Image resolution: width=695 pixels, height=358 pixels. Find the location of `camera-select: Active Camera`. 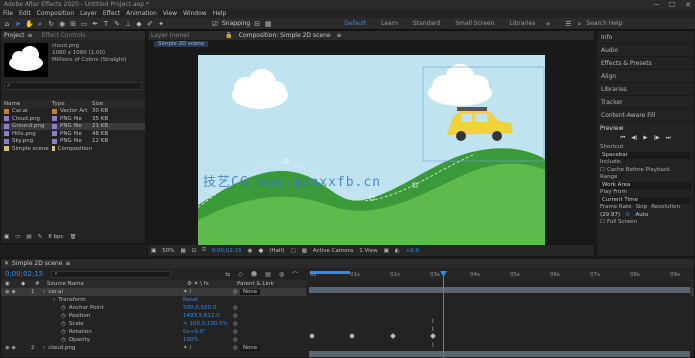

camera-select: Active Camera is located at coordinates (333, 251).